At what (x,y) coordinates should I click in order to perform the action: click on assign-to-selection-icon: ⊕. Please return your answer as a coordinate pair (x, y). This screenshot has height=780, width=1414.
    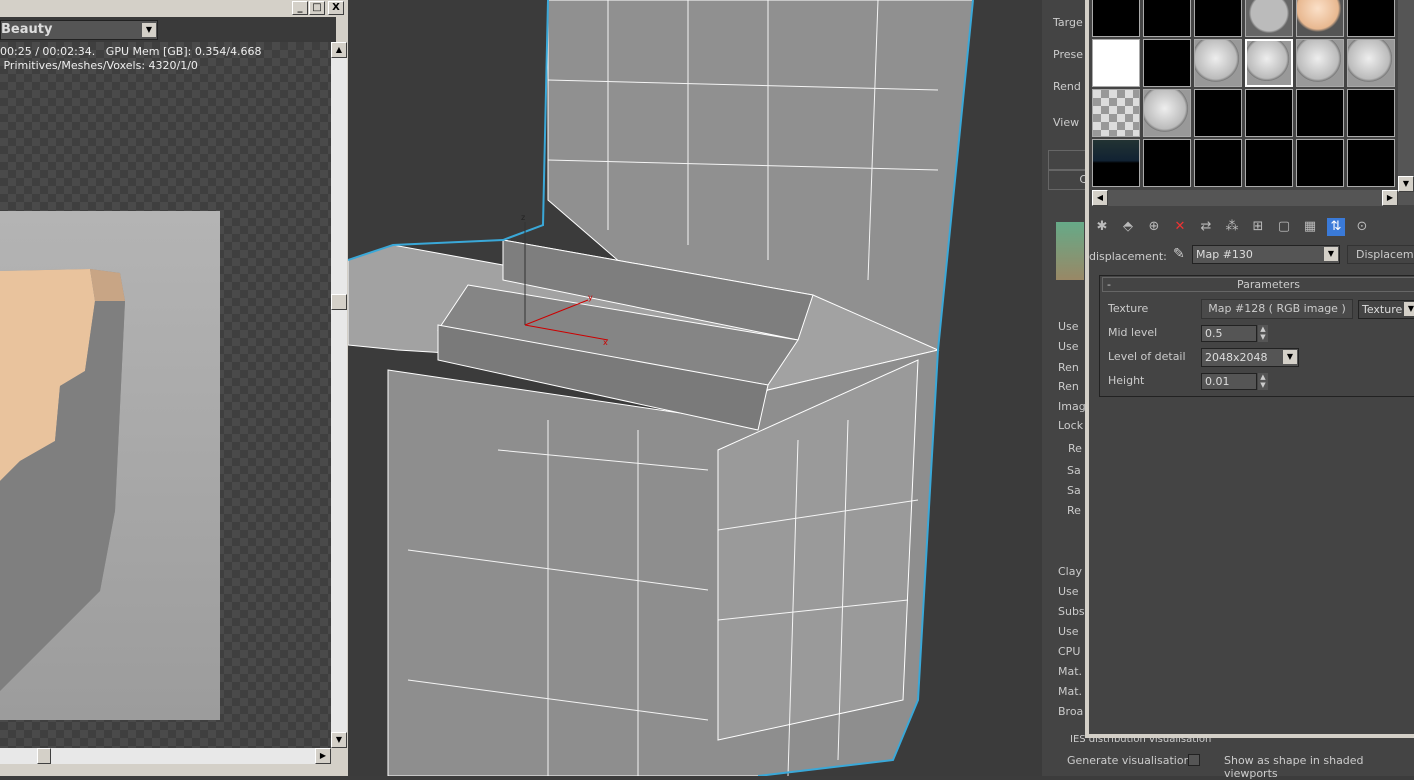
    Looking at the image, I should click on (1154, 227).